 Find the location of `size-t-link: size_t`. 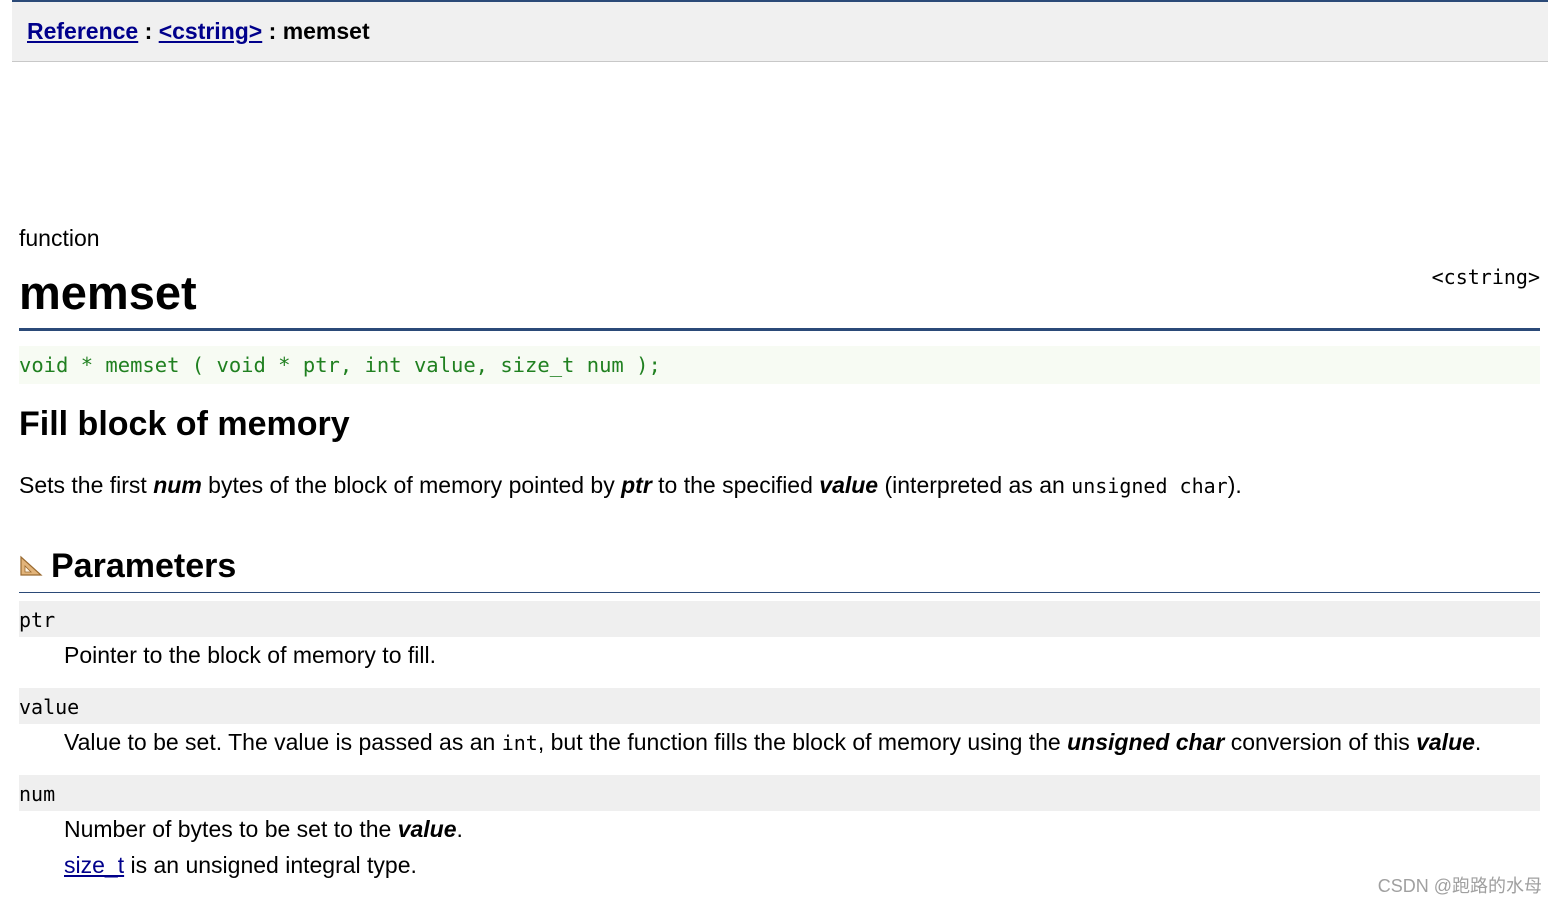

size-t-link: size_t is located at coordinates (94, 865).